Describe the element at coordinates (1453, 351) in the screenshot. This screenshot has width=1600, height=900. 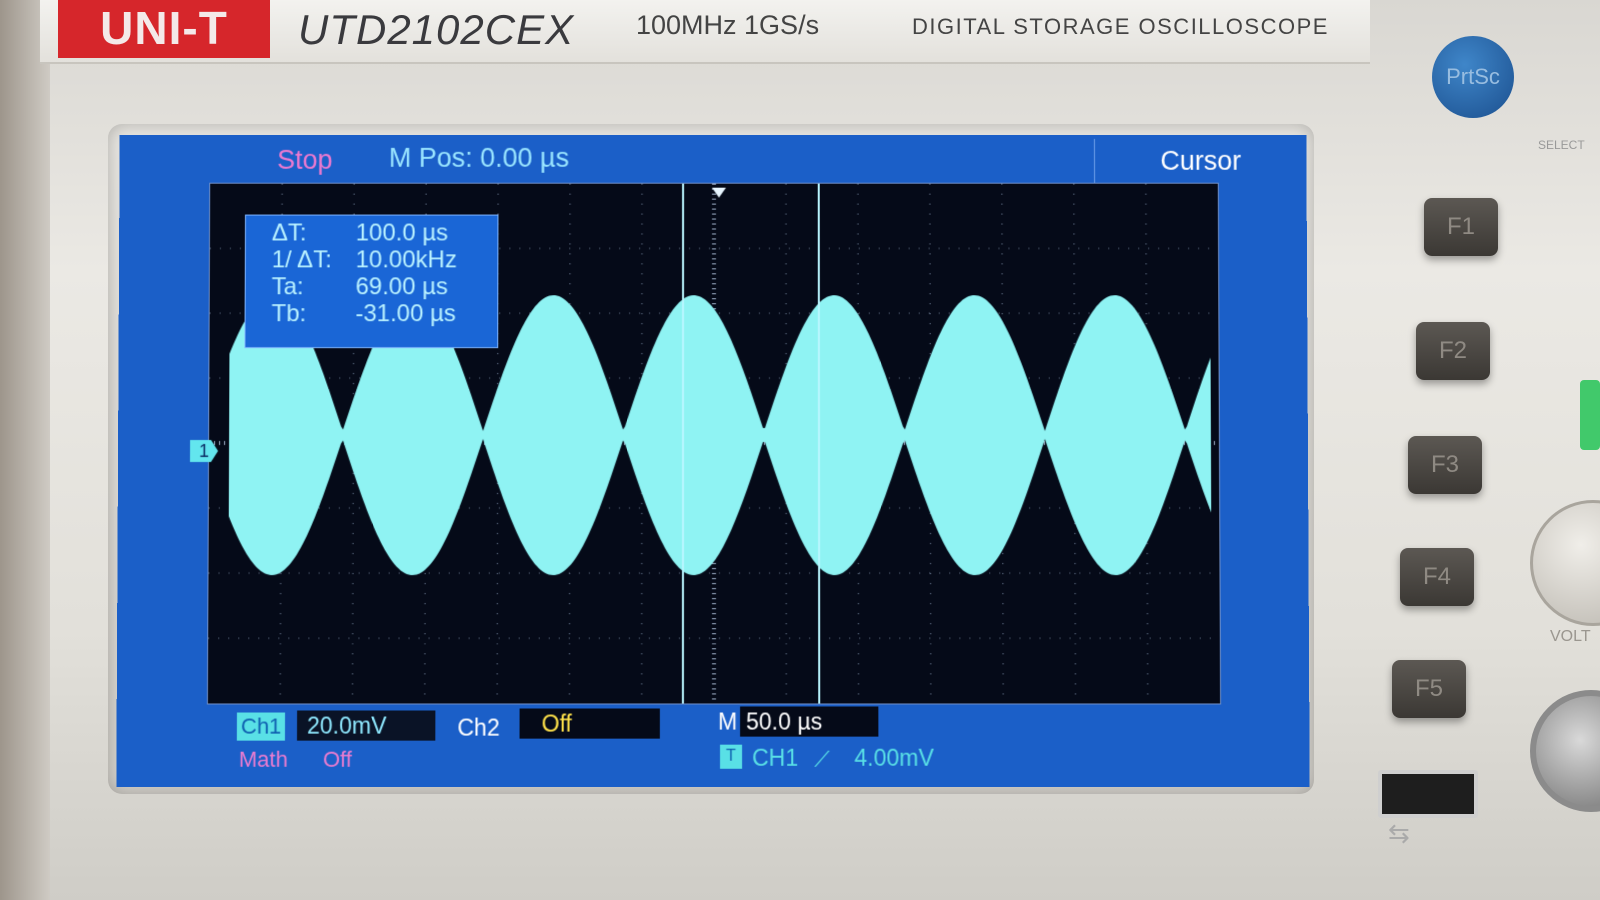
I see `f2-button: F2` at that location.